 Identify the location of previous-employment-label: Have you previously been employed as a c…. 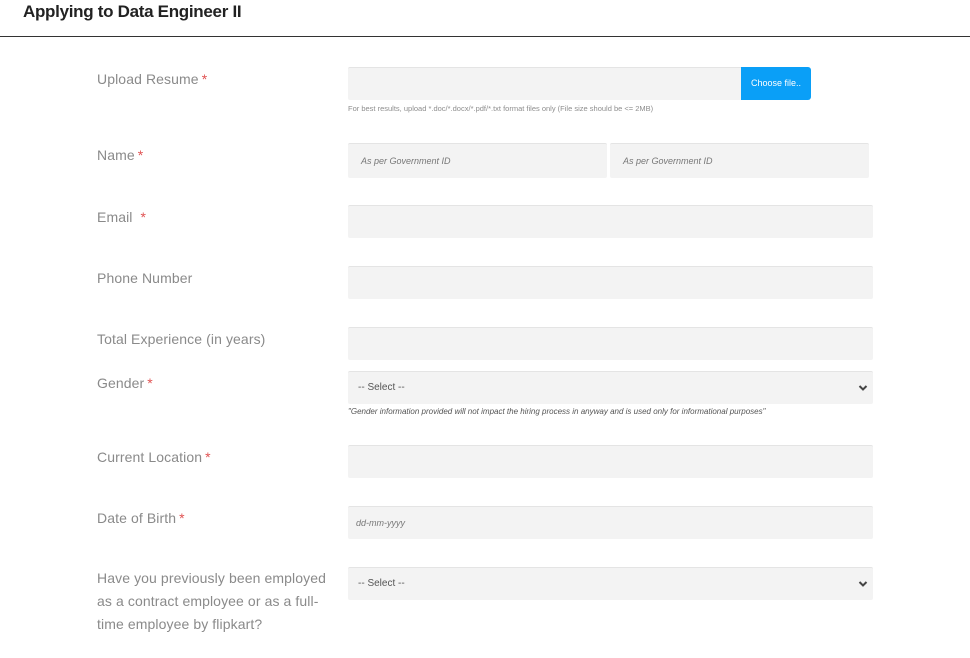
(211, 601).